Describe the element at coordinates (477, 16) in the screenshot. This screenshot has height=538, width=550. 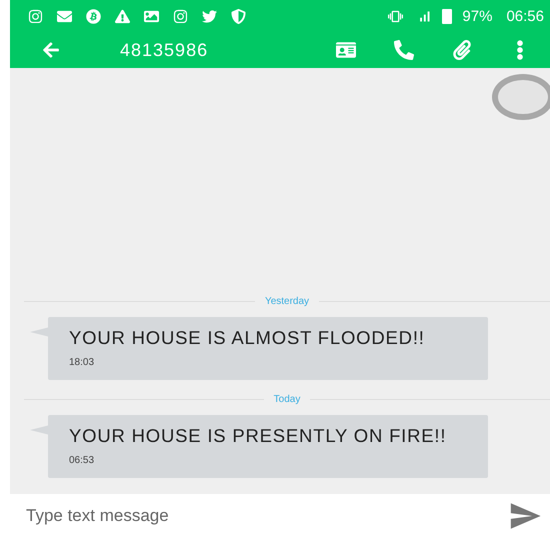
I see `battery-level: 97%` at that location.